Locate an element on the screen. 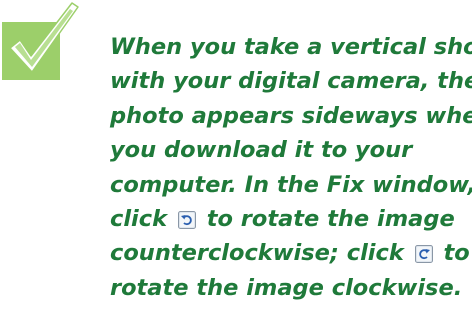 The image size is (472, 321). tip-line-7-start: counterclockwise; click is located at coordinates (257, 253).